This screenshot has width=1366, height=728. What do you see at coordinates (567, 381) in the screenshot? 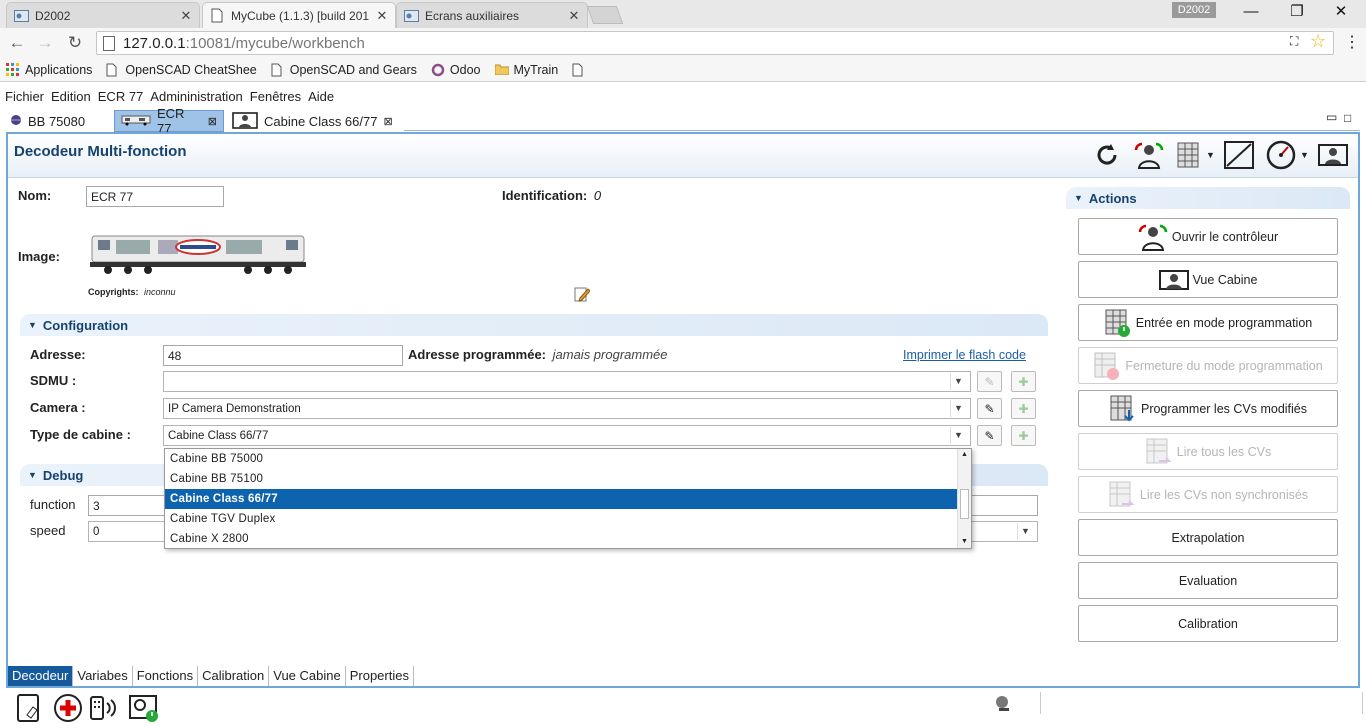
I see `sdmu-select: ▼` at bounding box center [567, 381].